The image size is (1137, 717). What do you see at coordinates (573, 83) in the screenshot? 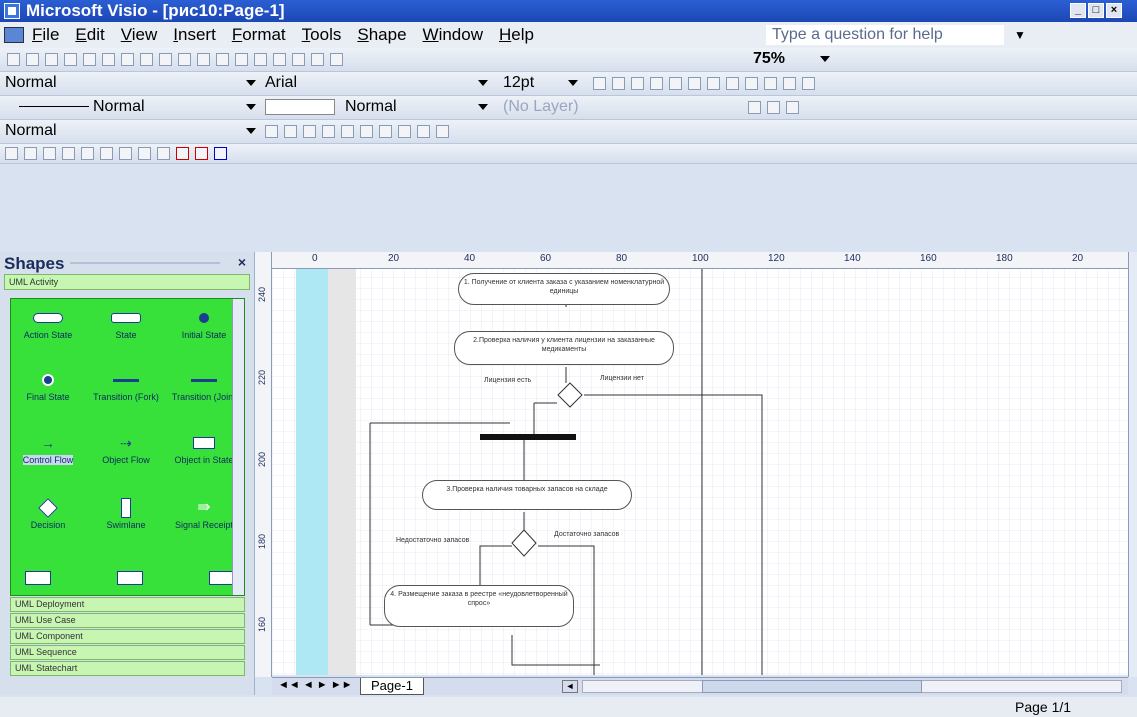
I see `font-size-dropdown-icon` at bounding box center [573, 83].